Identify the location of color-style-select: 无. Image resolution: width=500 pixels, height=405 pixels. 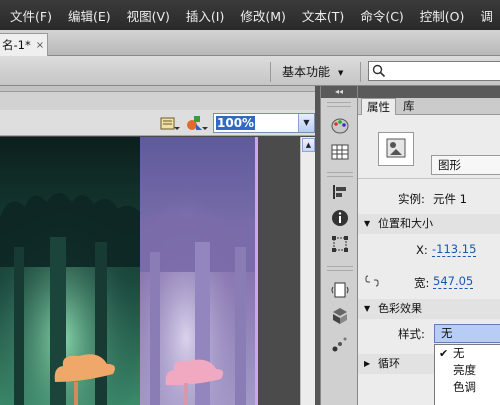
(467, 333).